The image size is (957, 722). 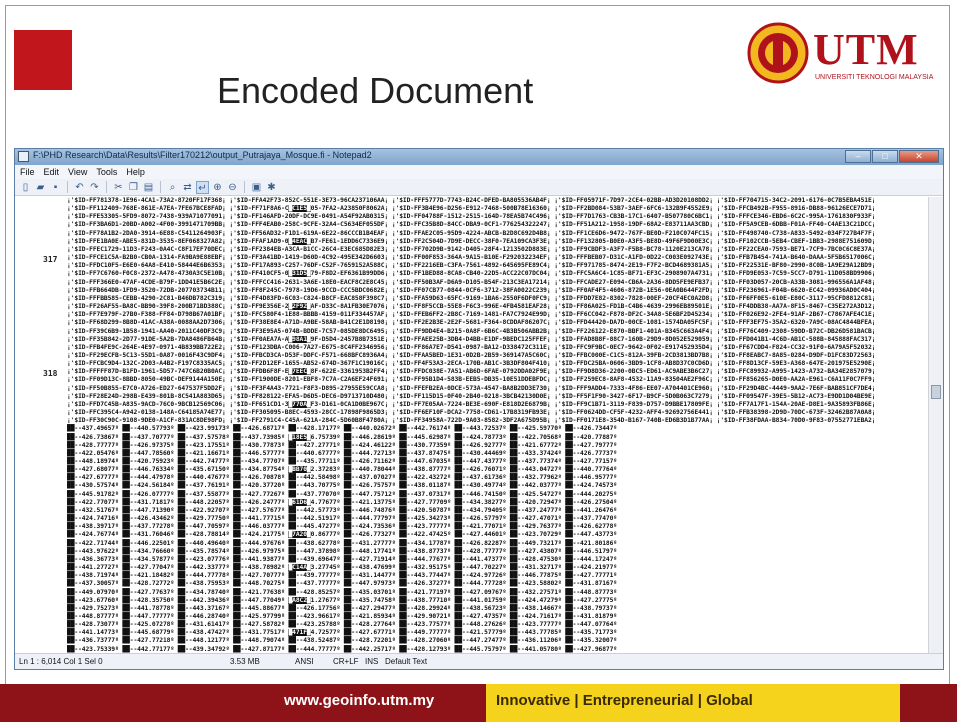 I want to click on settings-icon: ✱, so click(x=271, y=187).